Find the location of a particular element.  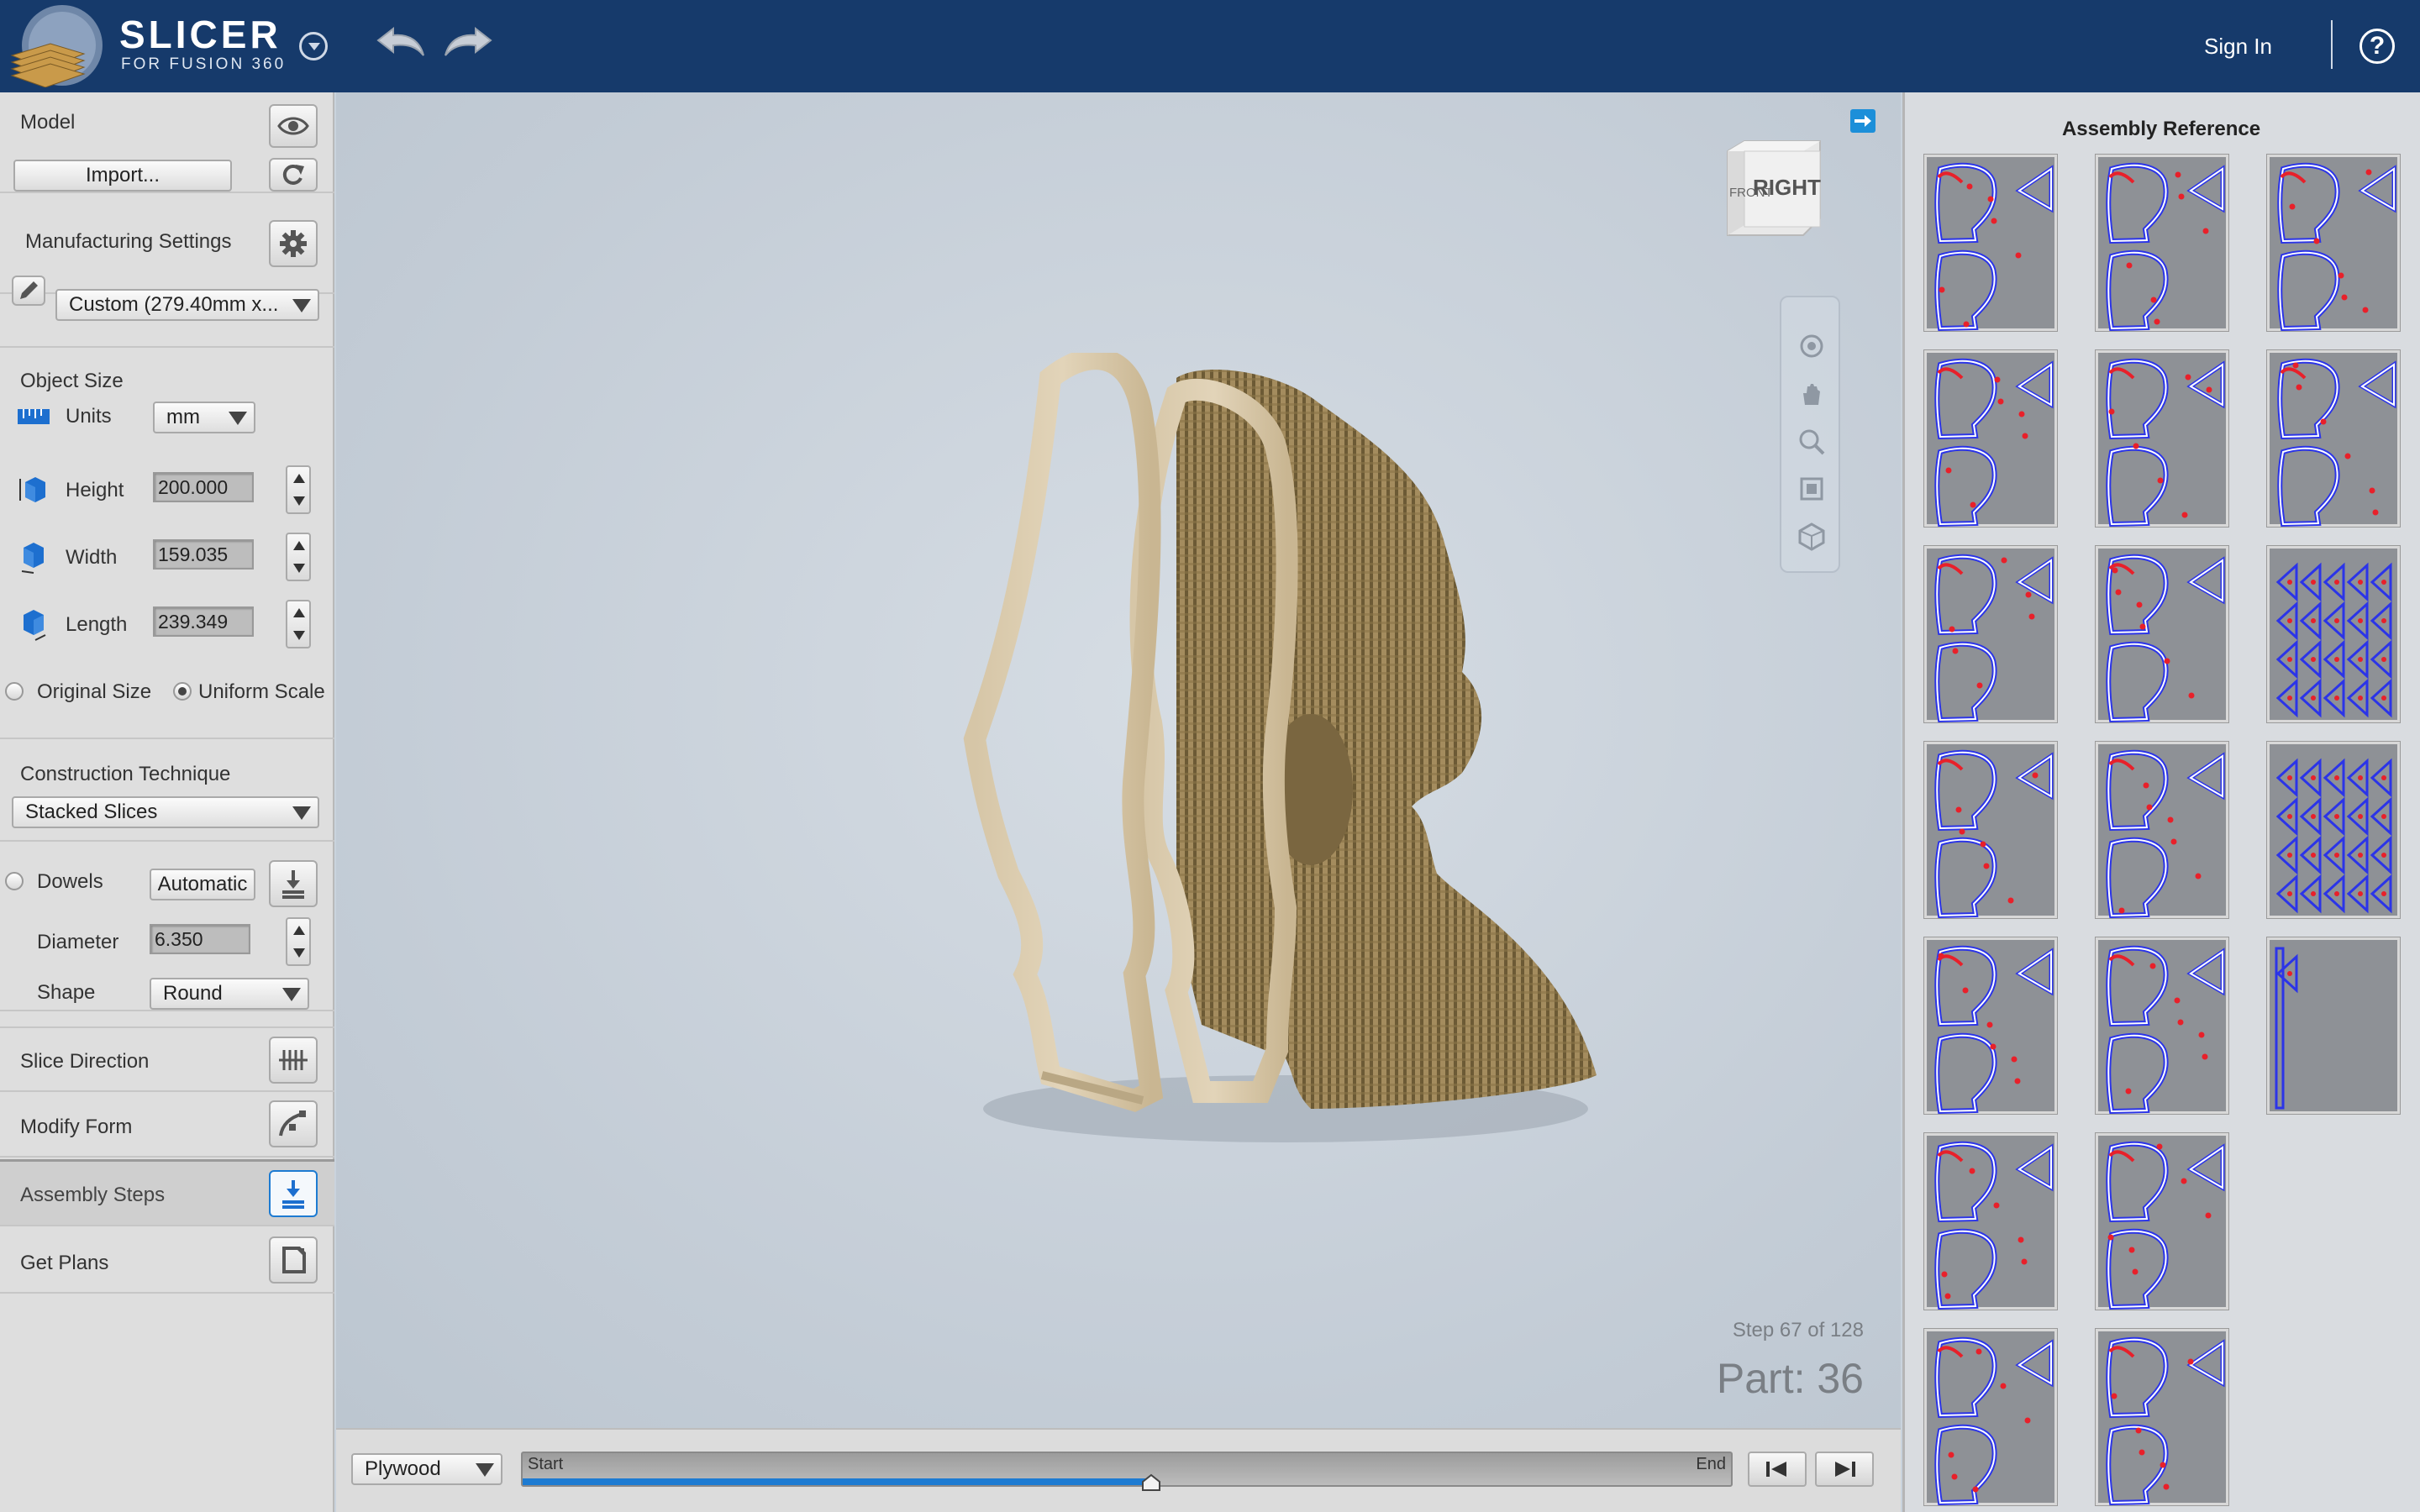

original-size-radio is located at coordinates (15, 691).